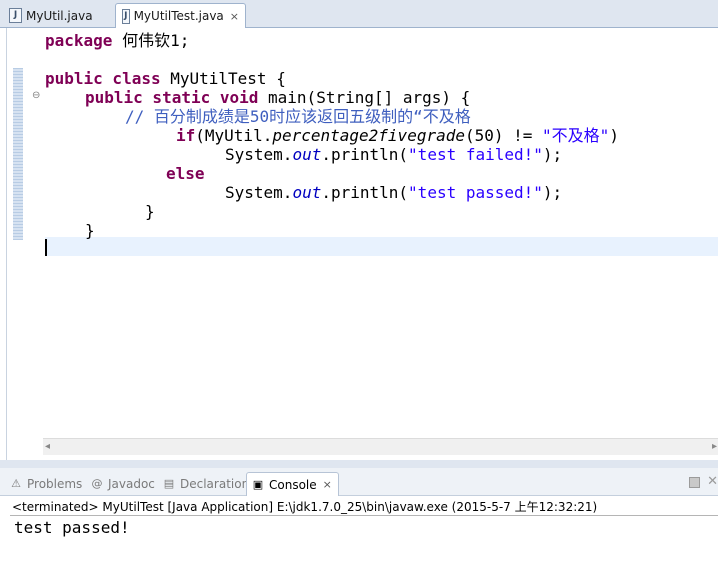 Image resolution: width=718 pixels, height=571 pixels. Describe the element at coordinates (298, 116) in the screenshot. I see `code-line-comment: // 百分制成绩是50时应该返回五级制的“不及格` at that location.